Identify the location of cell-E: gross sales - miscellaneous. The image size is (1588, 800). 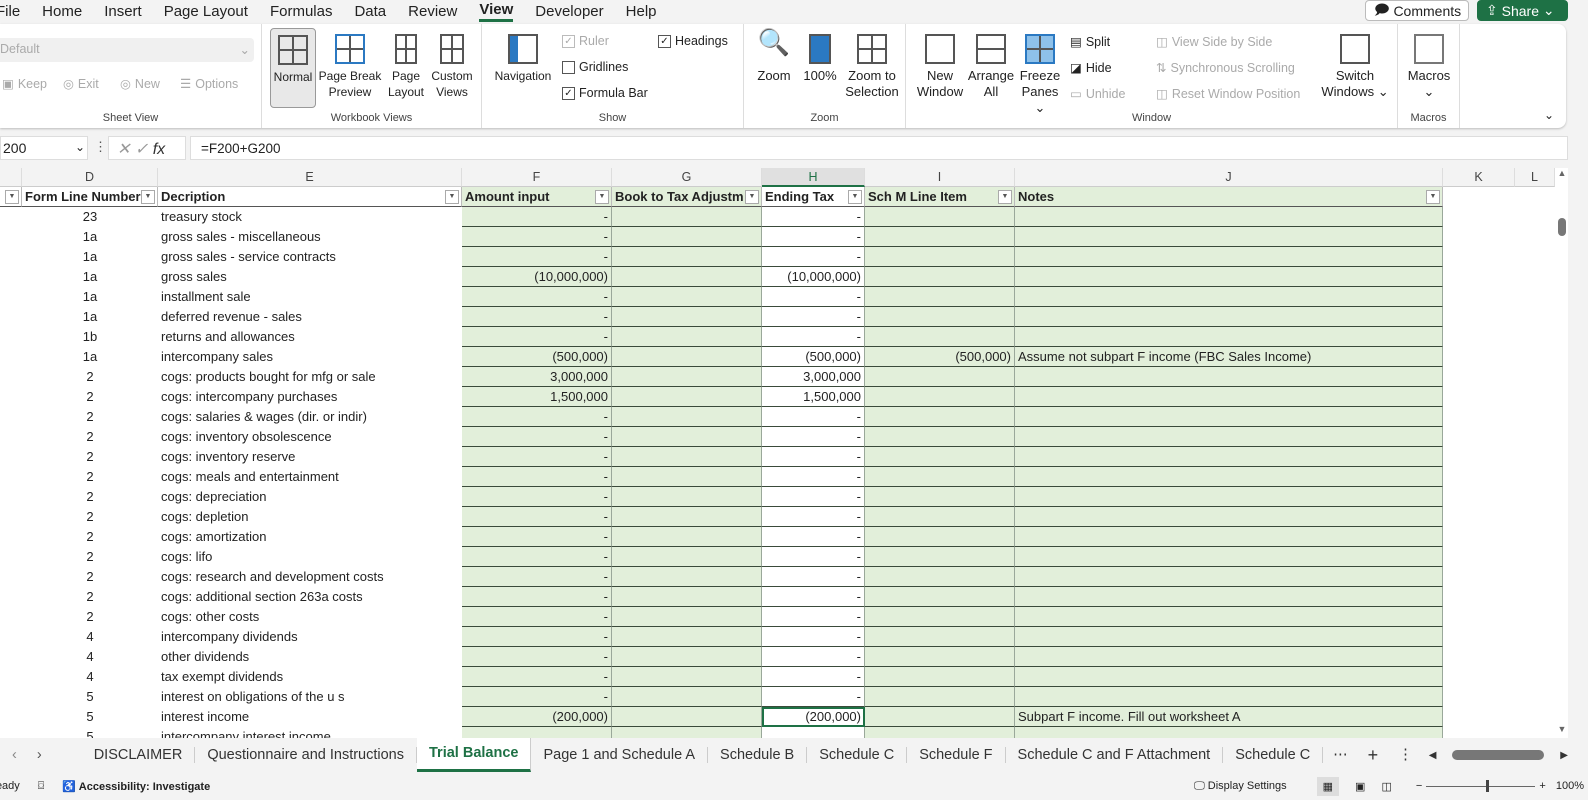
(310, 237).